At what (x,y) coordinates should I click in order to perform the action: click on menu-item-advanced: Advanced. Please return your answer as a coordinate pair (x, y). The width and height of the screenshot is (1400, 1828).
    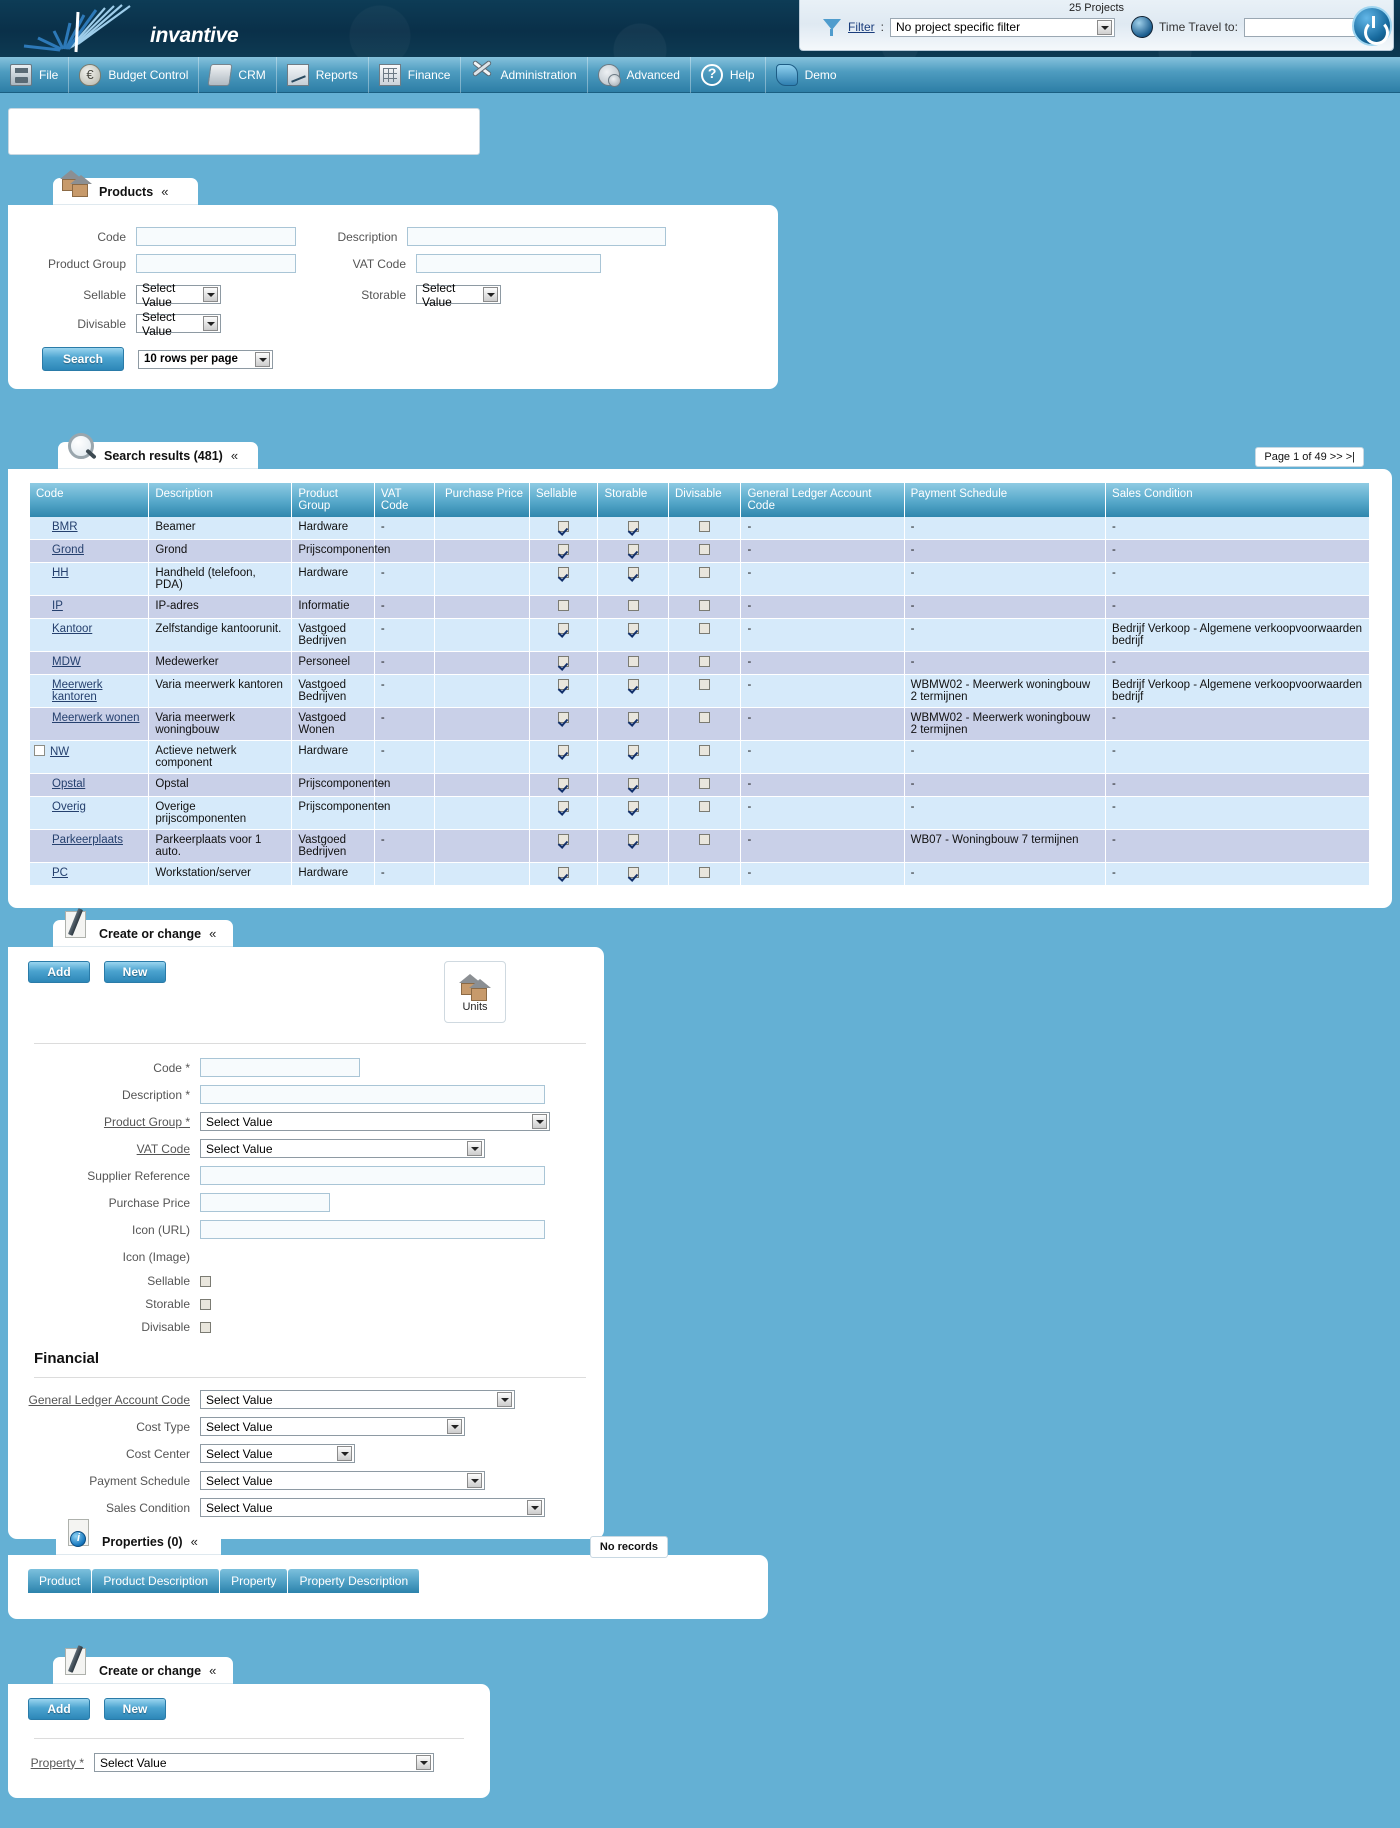
    Looking at the image, I should click on (639, 74).